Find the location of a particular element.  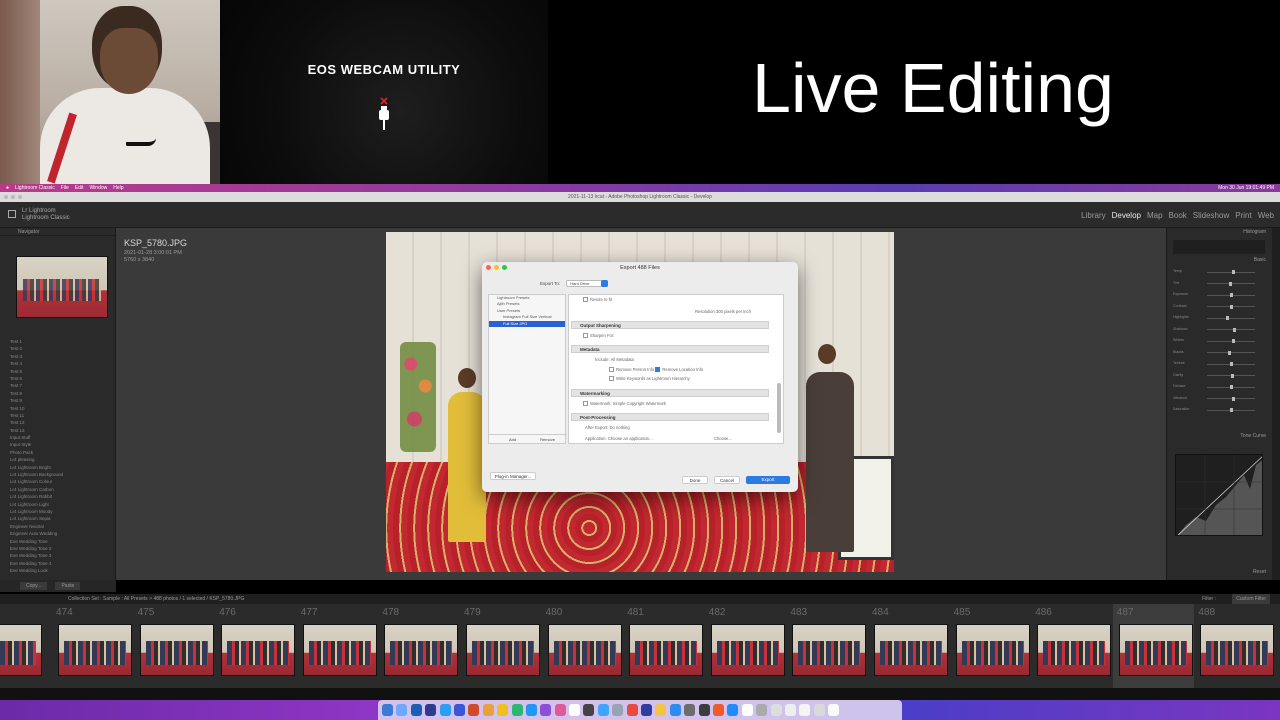

apple-icon: ● is located at coordinates (7, 188).